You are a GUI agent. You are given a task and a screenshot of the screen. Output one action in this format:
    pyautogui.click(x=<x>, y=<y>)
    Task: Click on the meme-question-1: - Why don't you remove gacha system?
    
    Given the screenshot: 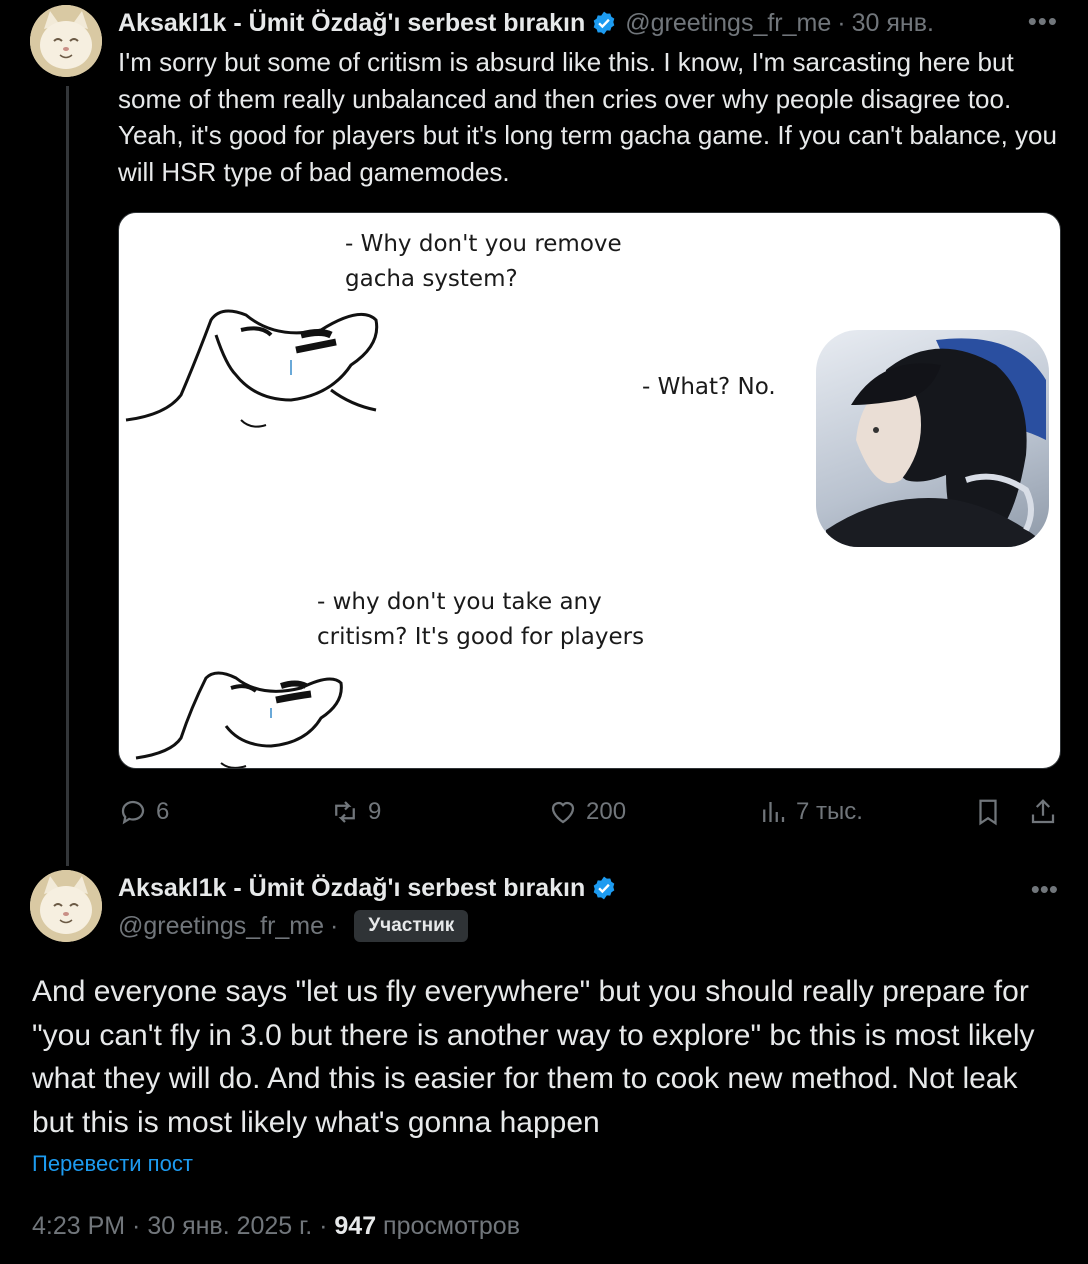 What is the action you would take?
    pyautogui.click(x=483, y=262)
    